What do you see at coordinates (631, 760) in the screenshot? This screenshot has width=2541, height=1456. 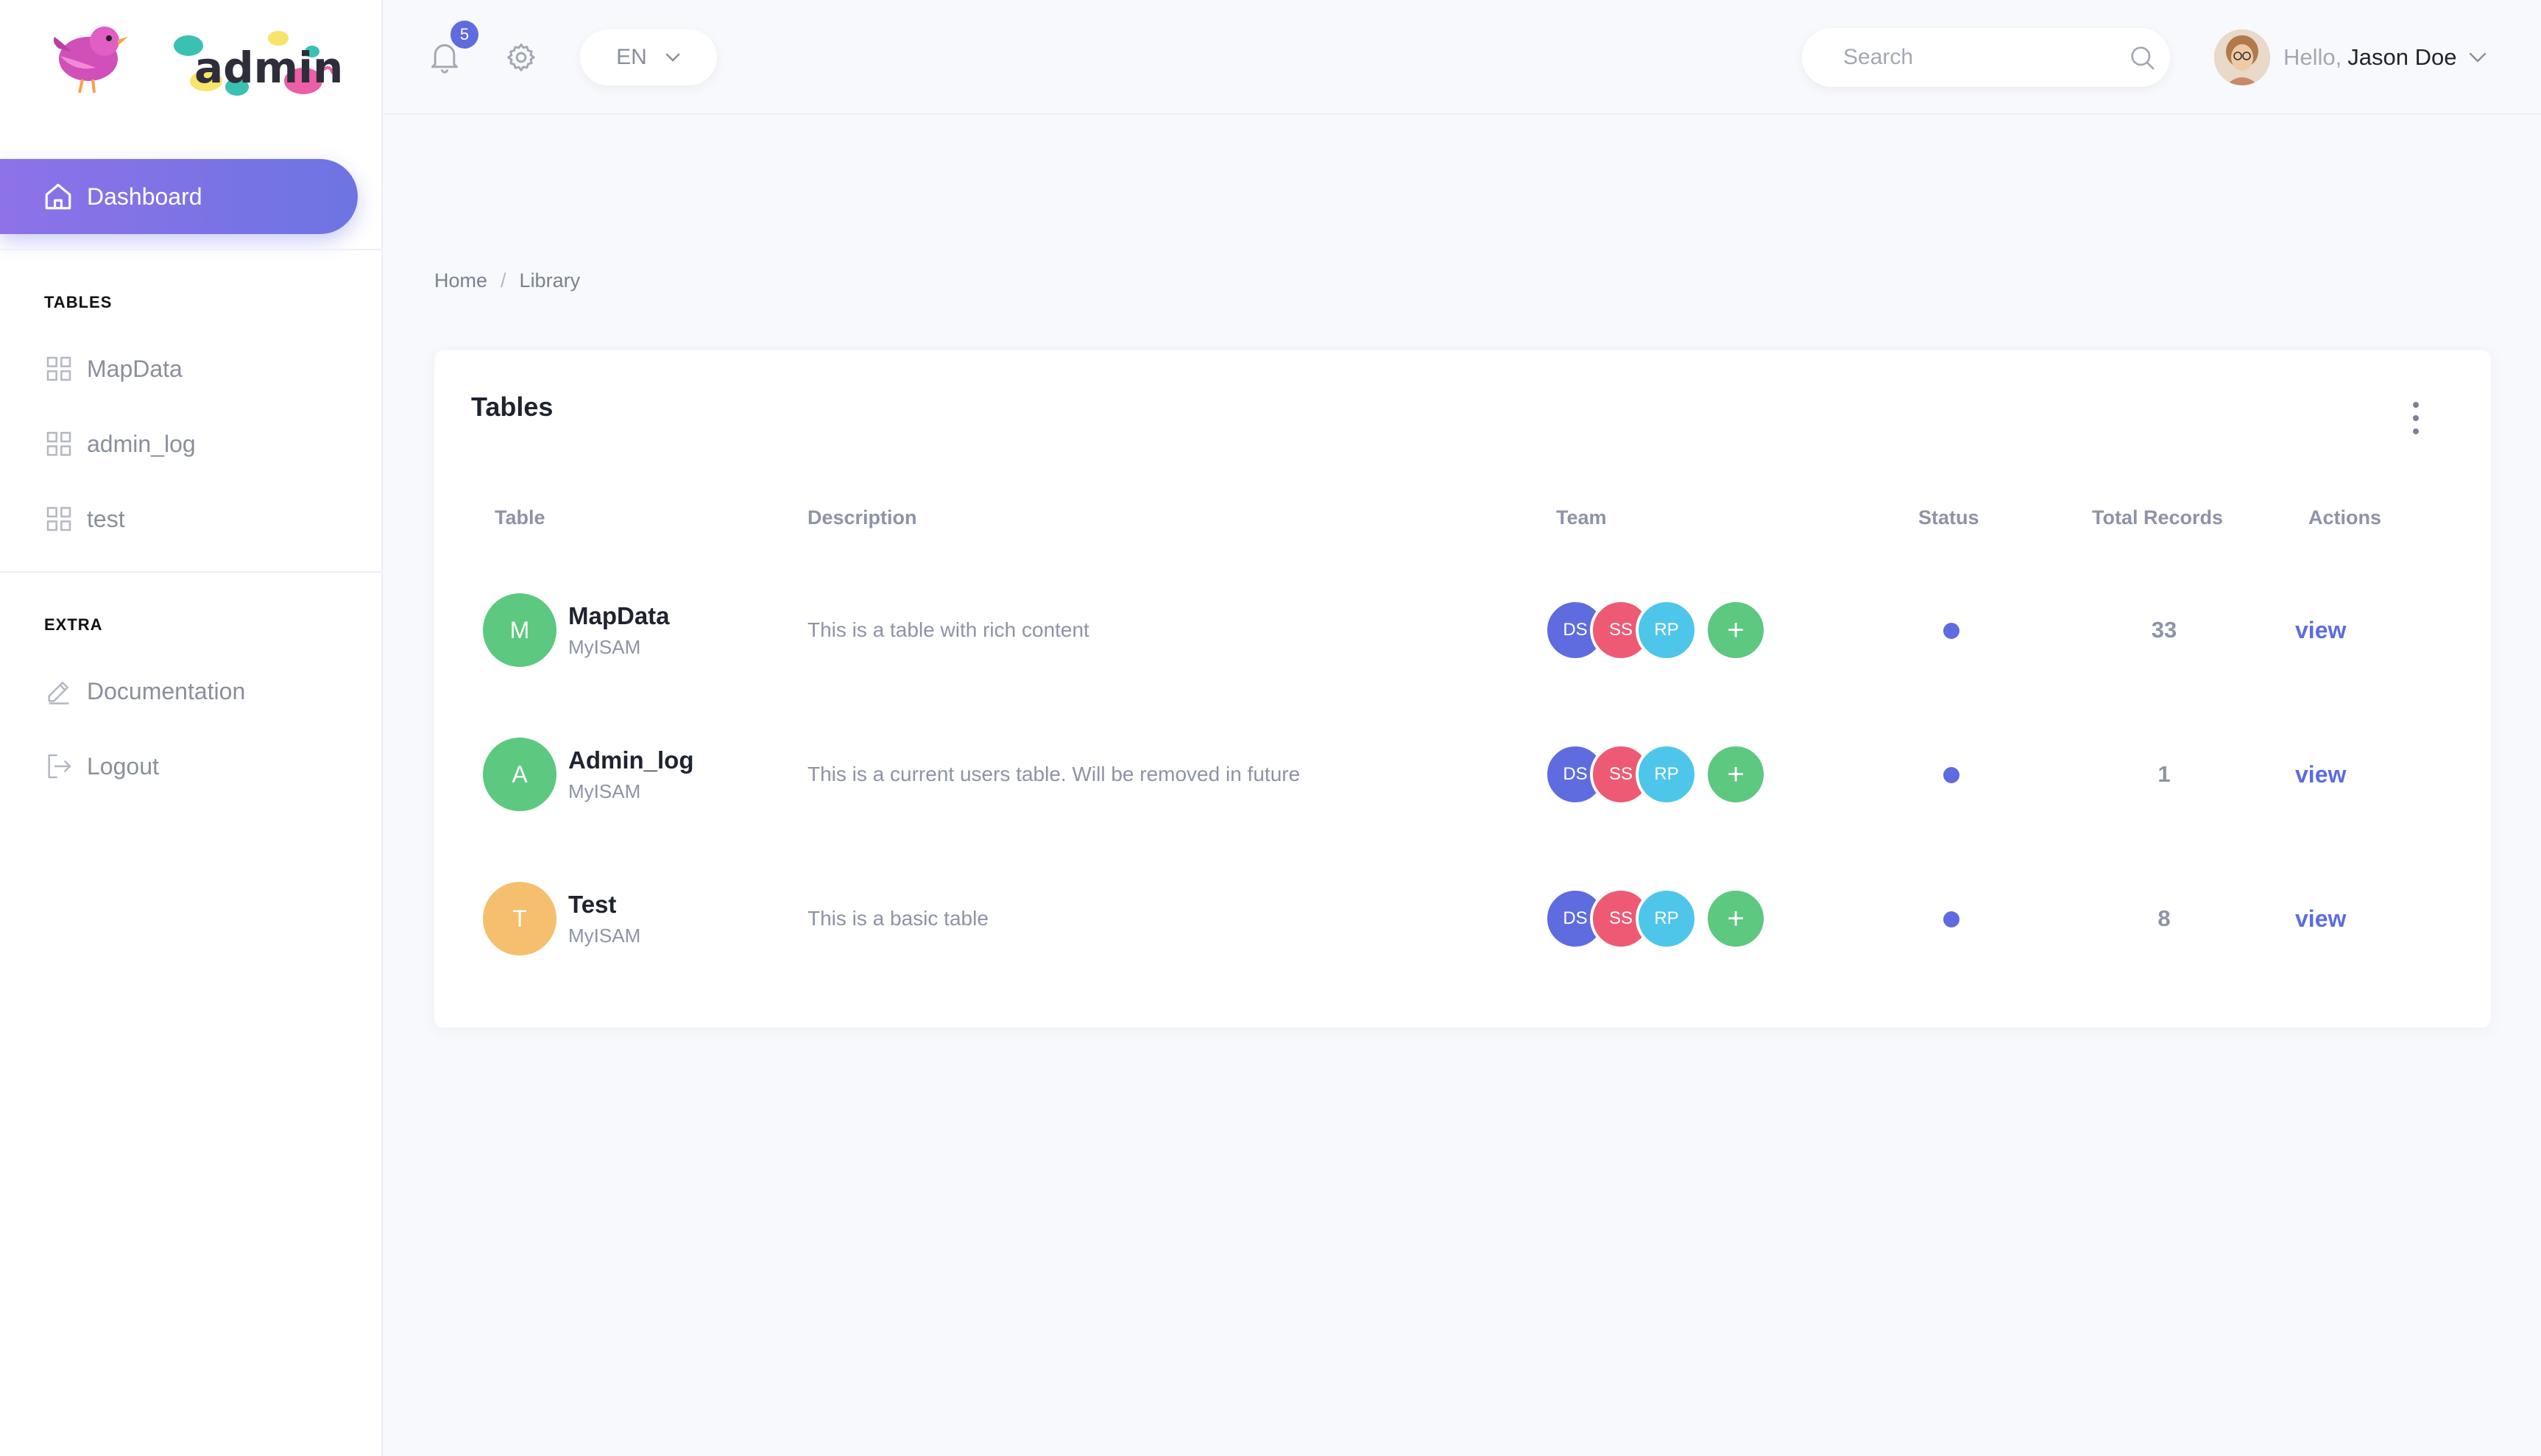 I see `table-name: Admin_log` at bounding box center [631, 760].